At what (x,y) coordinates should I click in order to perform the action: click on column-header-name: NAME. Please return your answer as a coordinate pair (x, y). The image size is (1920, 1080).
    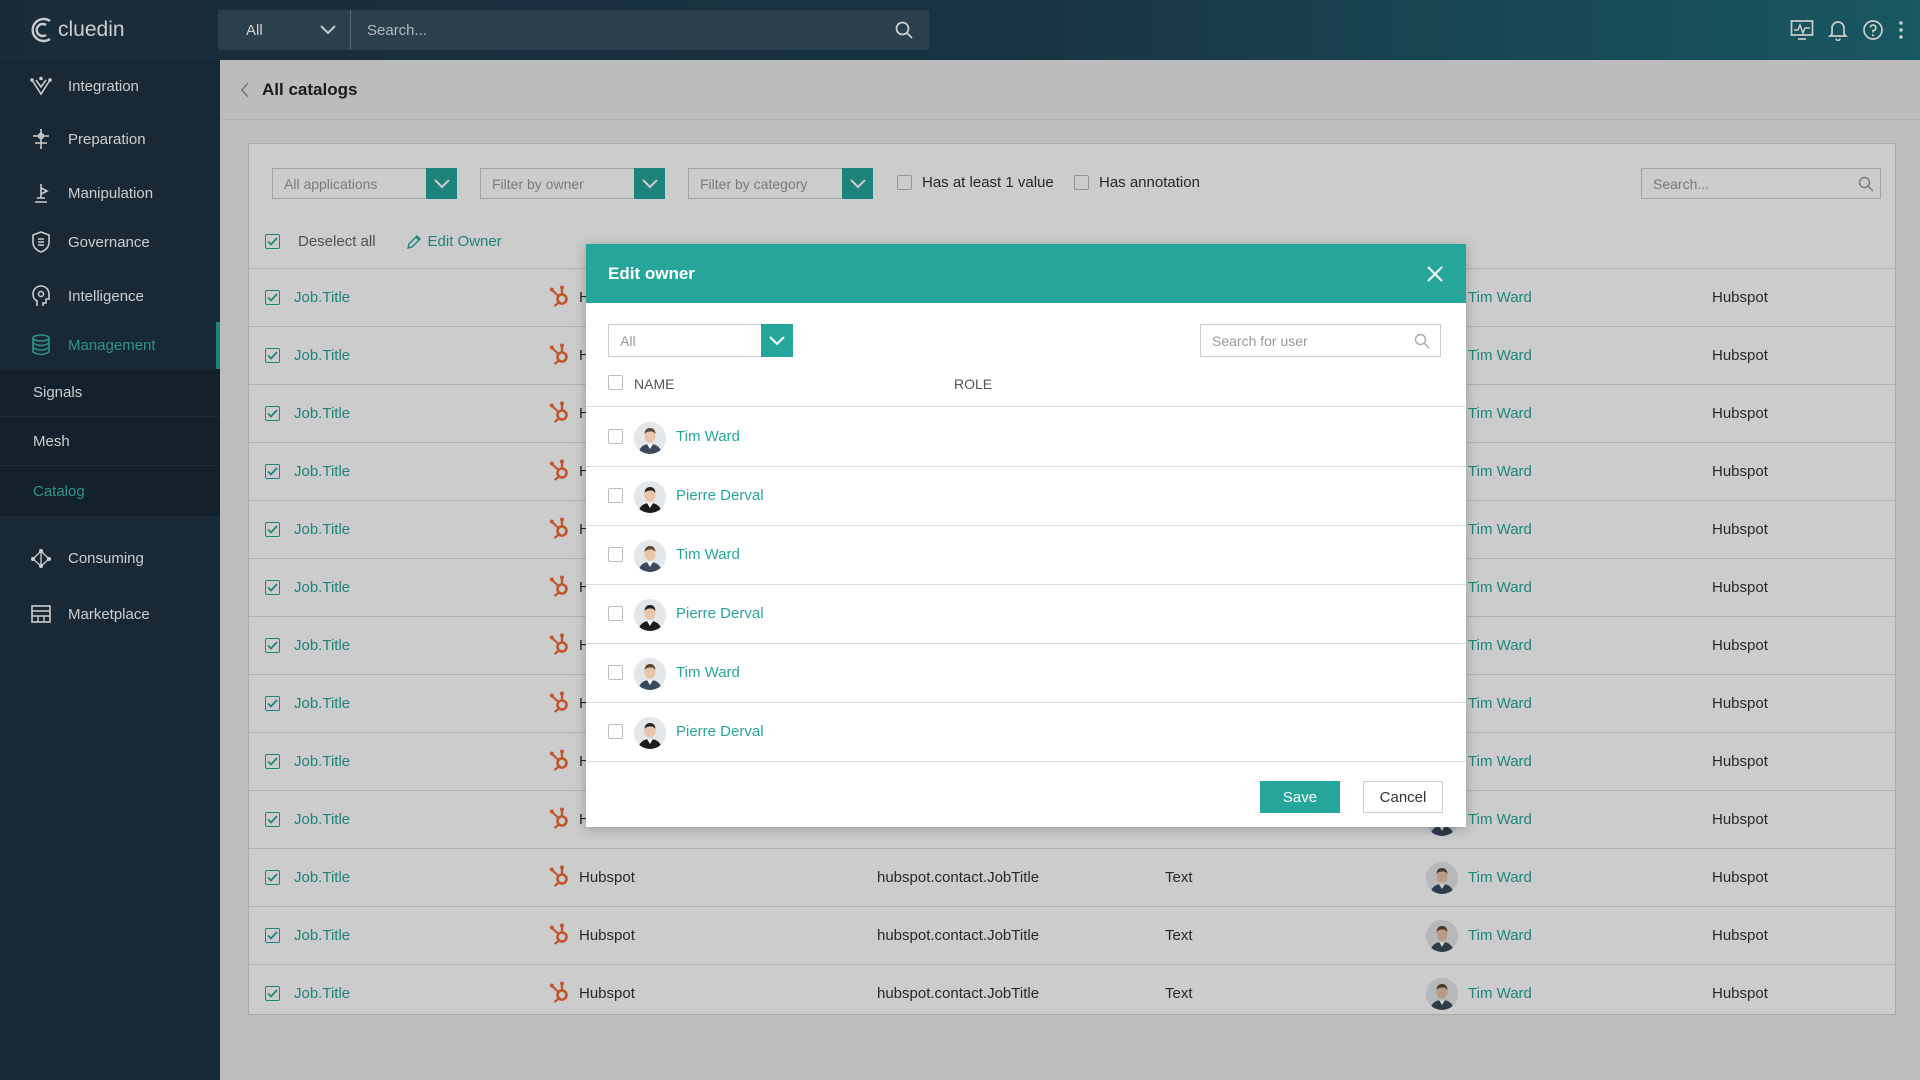
    Looking at the image, I should click on (654, 384).